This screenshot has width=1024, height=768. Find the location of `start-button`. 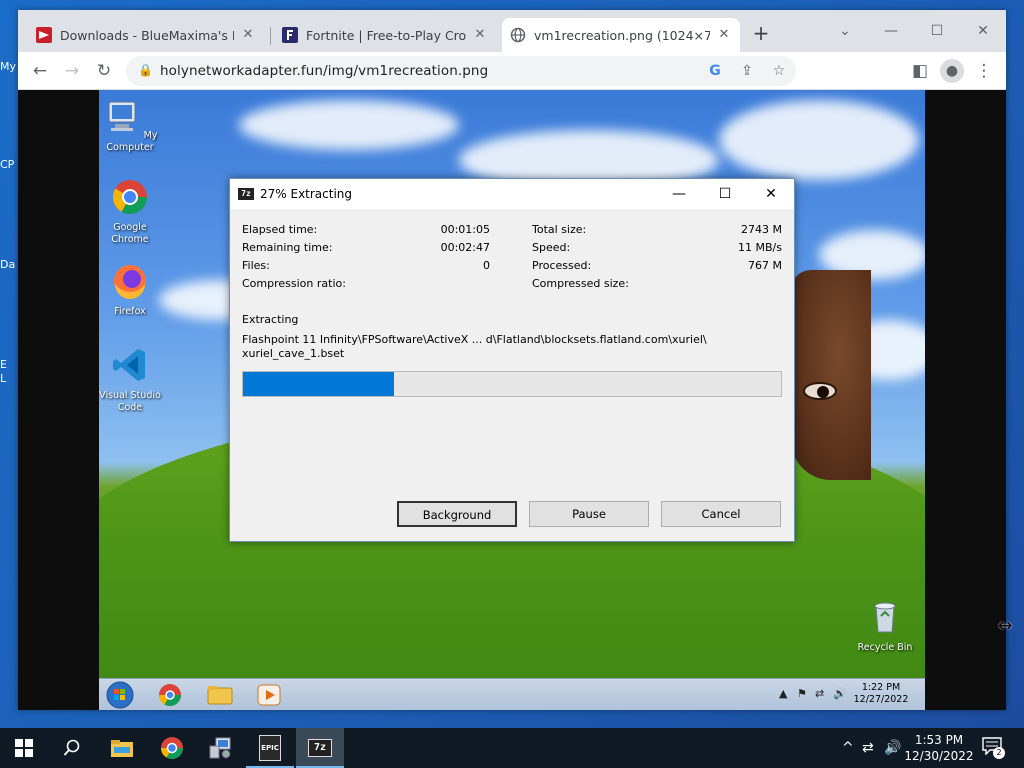

start-button is located at coordinates (24, 748).